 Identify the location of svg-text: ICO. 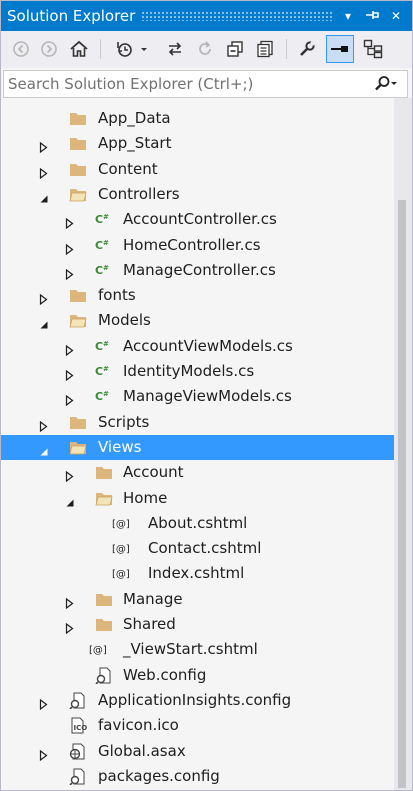
(81, 728).